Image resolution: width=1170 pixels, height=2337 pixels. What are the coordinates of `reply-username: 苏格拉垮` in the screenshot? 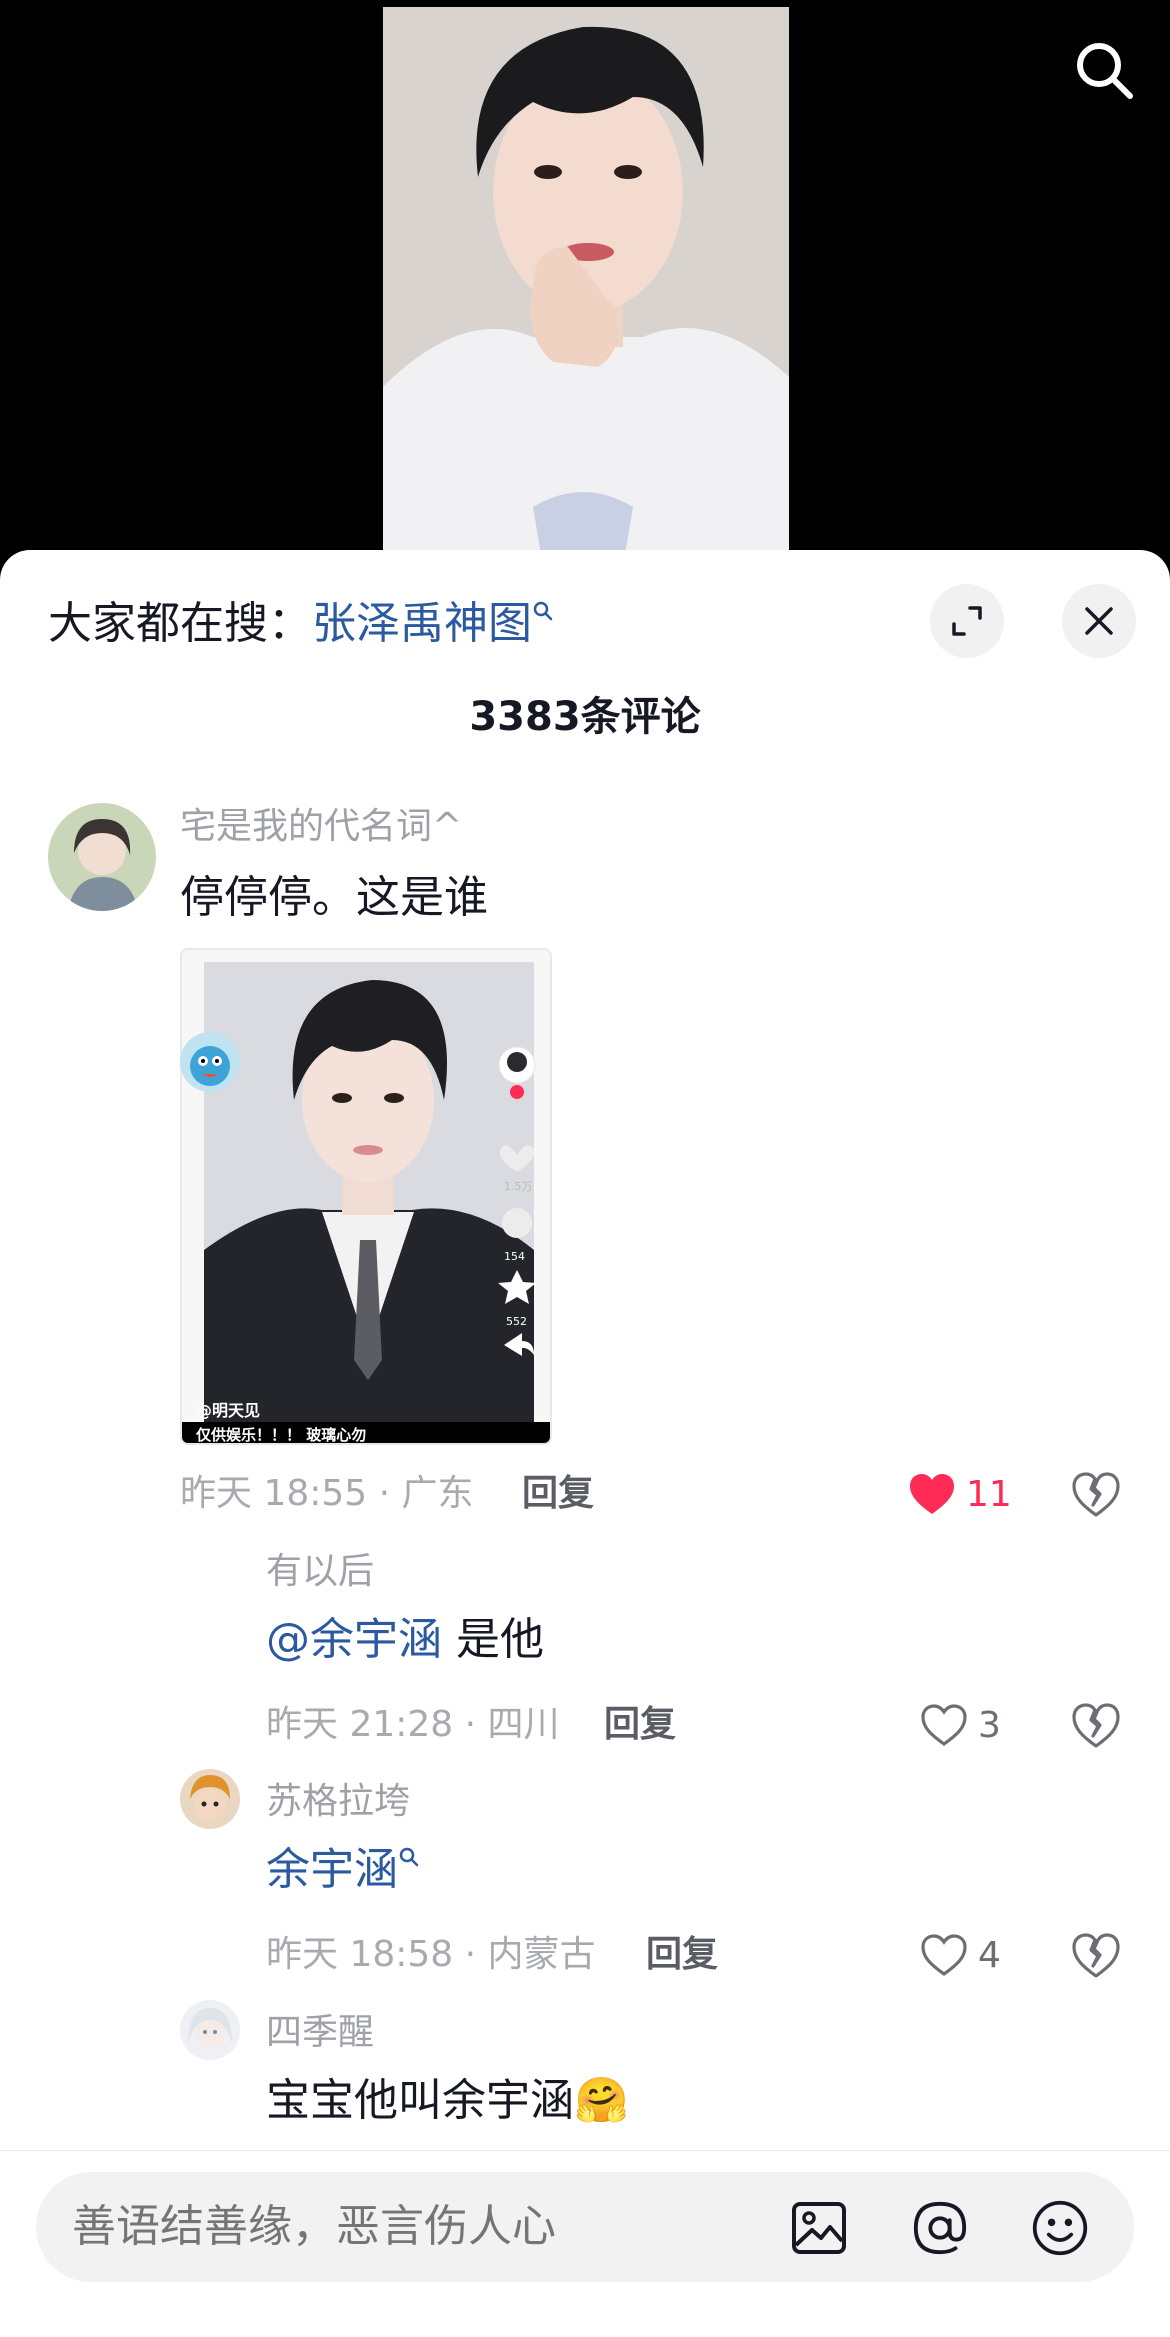 It's located at (338, 1802).